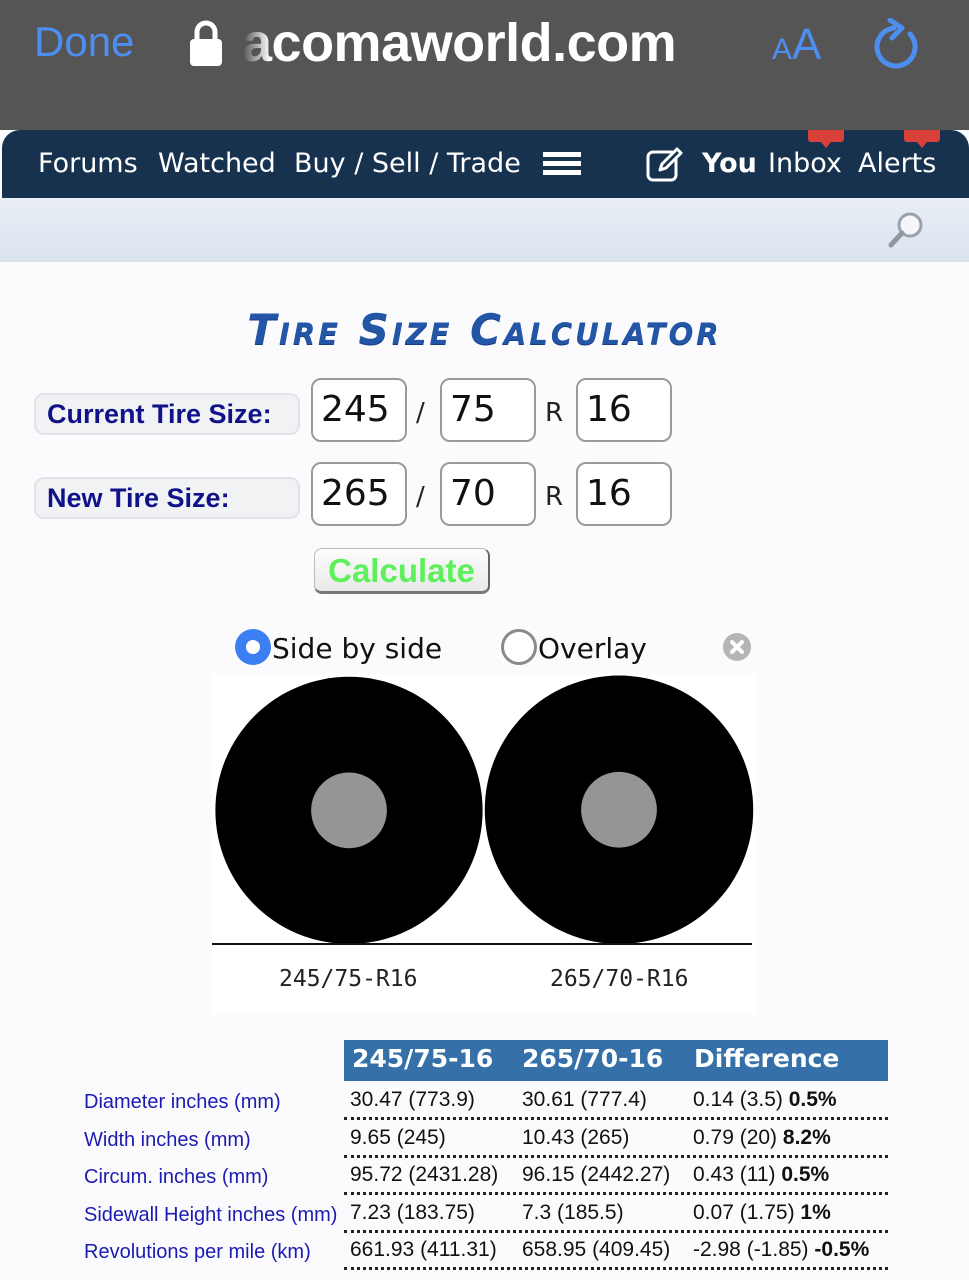 This screenshot has width=969, height=1280. I want to click on cell-new: 30.61 (777.4), so click(584, 1099).